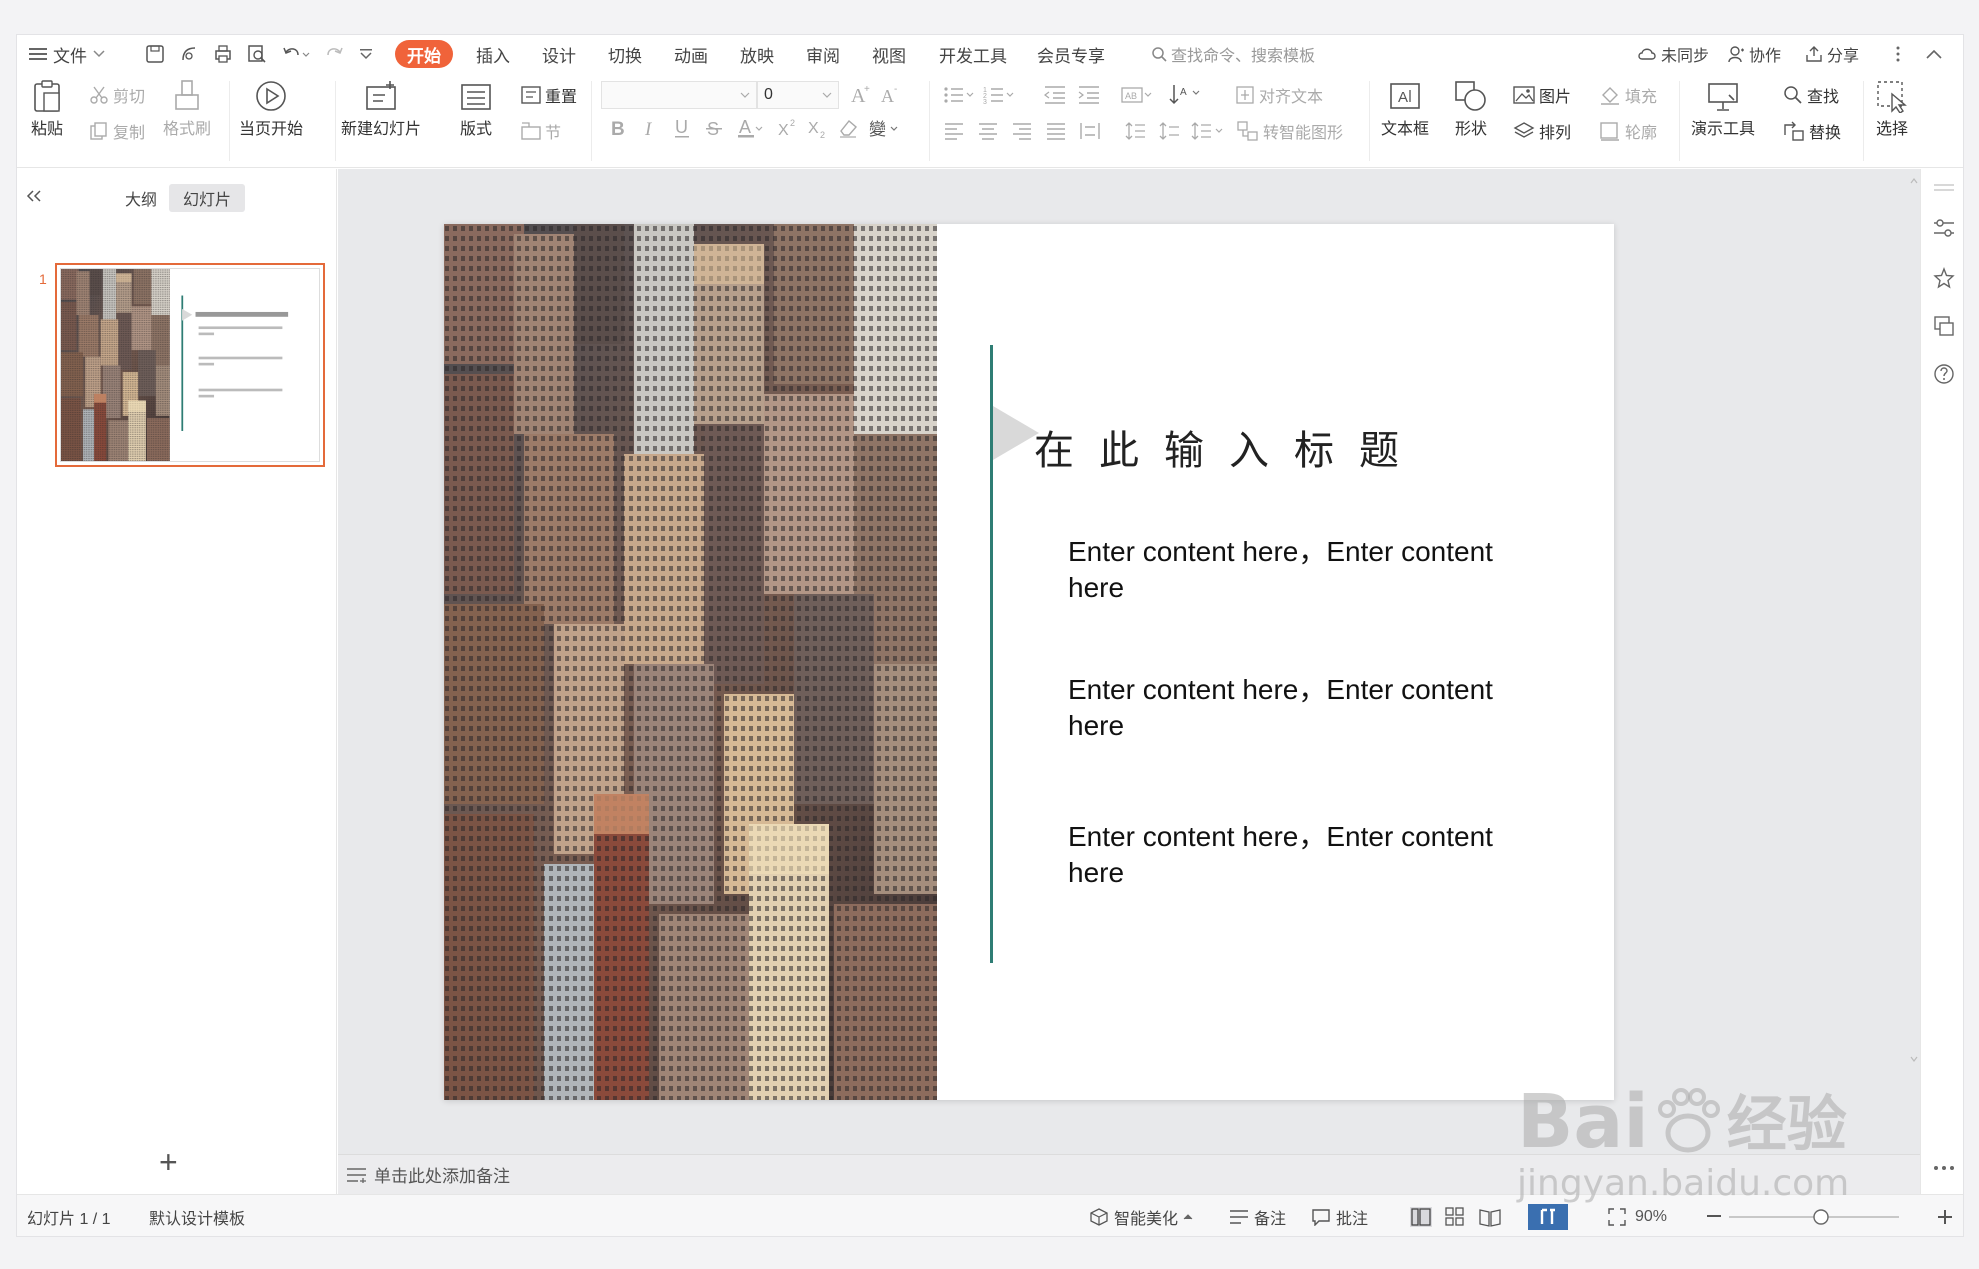  I want to click on increase-indent-icon, so click(1089, 95).